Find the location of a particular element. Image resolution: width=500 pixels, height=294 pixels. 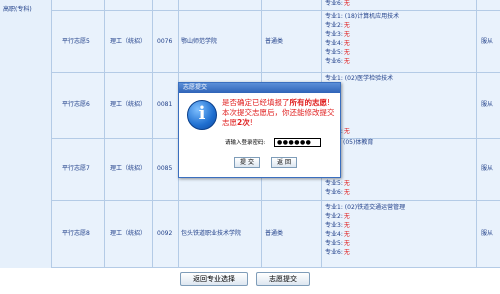

dialog-message: 是否确定已经填报了所有的志愿! 本次提交志愿后，你还能修改提交志愿2次! is located at coordinates (278, 112).